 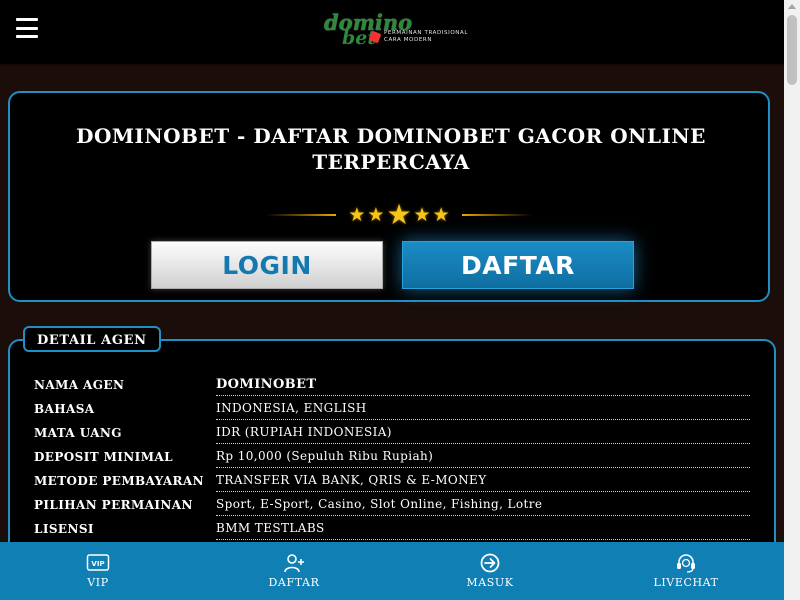 I want to click on page-scrollbar, so click(x=792, y=300).